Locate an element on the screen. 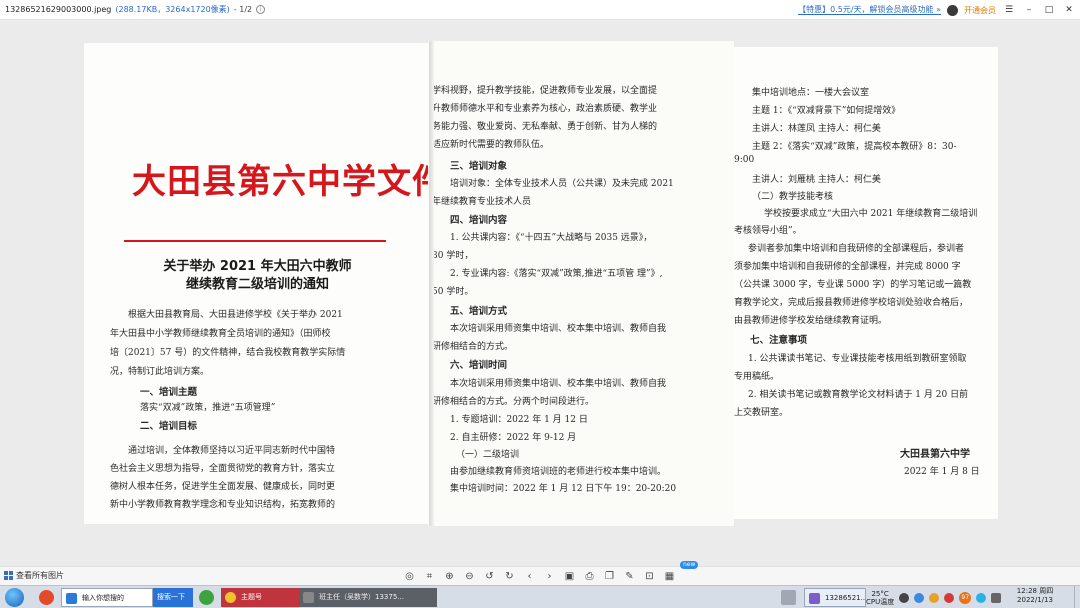 The height and width of the screenshot is (608, 1080). vip-link: 开通会员 is located at coordinates (980, 10).